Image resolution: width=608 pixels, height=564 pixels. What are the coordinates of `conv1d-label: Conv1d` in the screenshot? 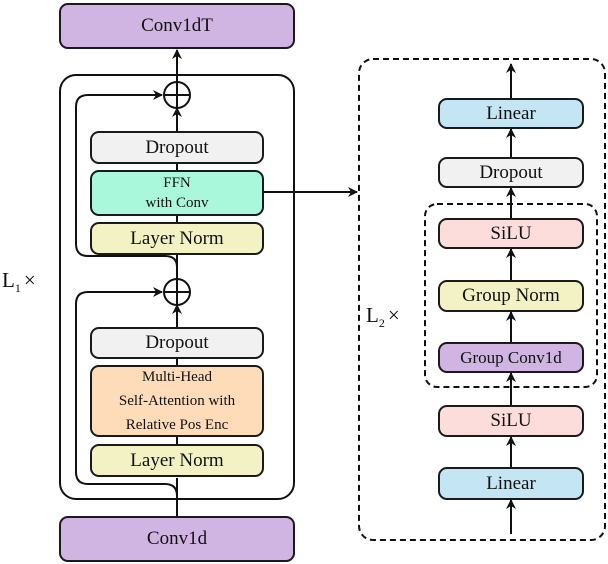 It's located at (177, 538).